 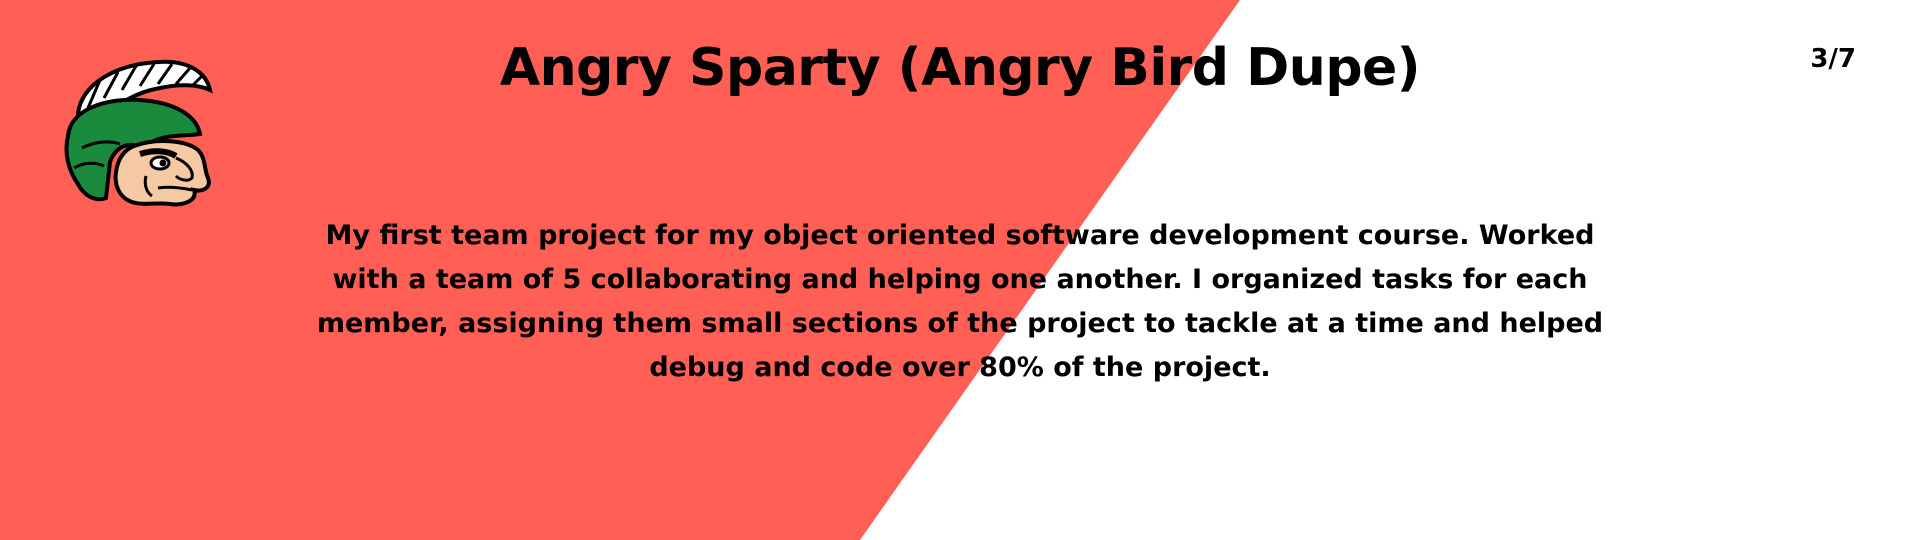 I want to click on page-counter: 3/7, so click(x=1833, y=59).